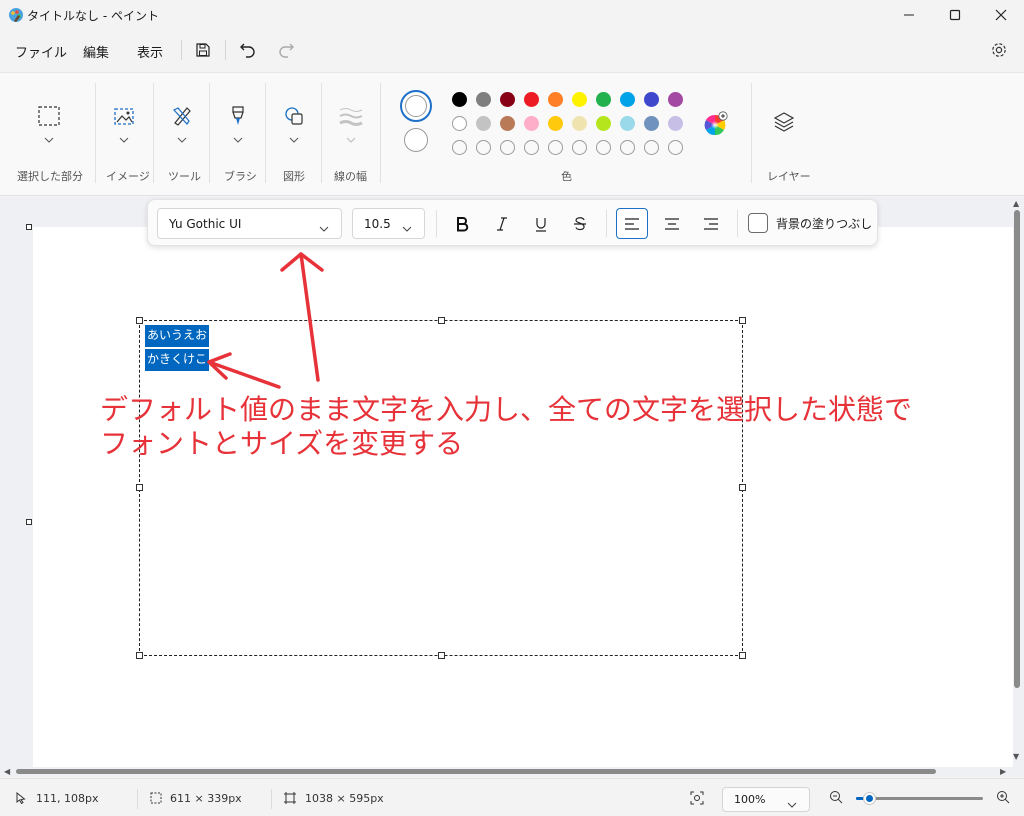  What do you see at coordinates (836, 798) in the screenshot?
I see `zoom-out-icon` at bounding box center [836, 798].